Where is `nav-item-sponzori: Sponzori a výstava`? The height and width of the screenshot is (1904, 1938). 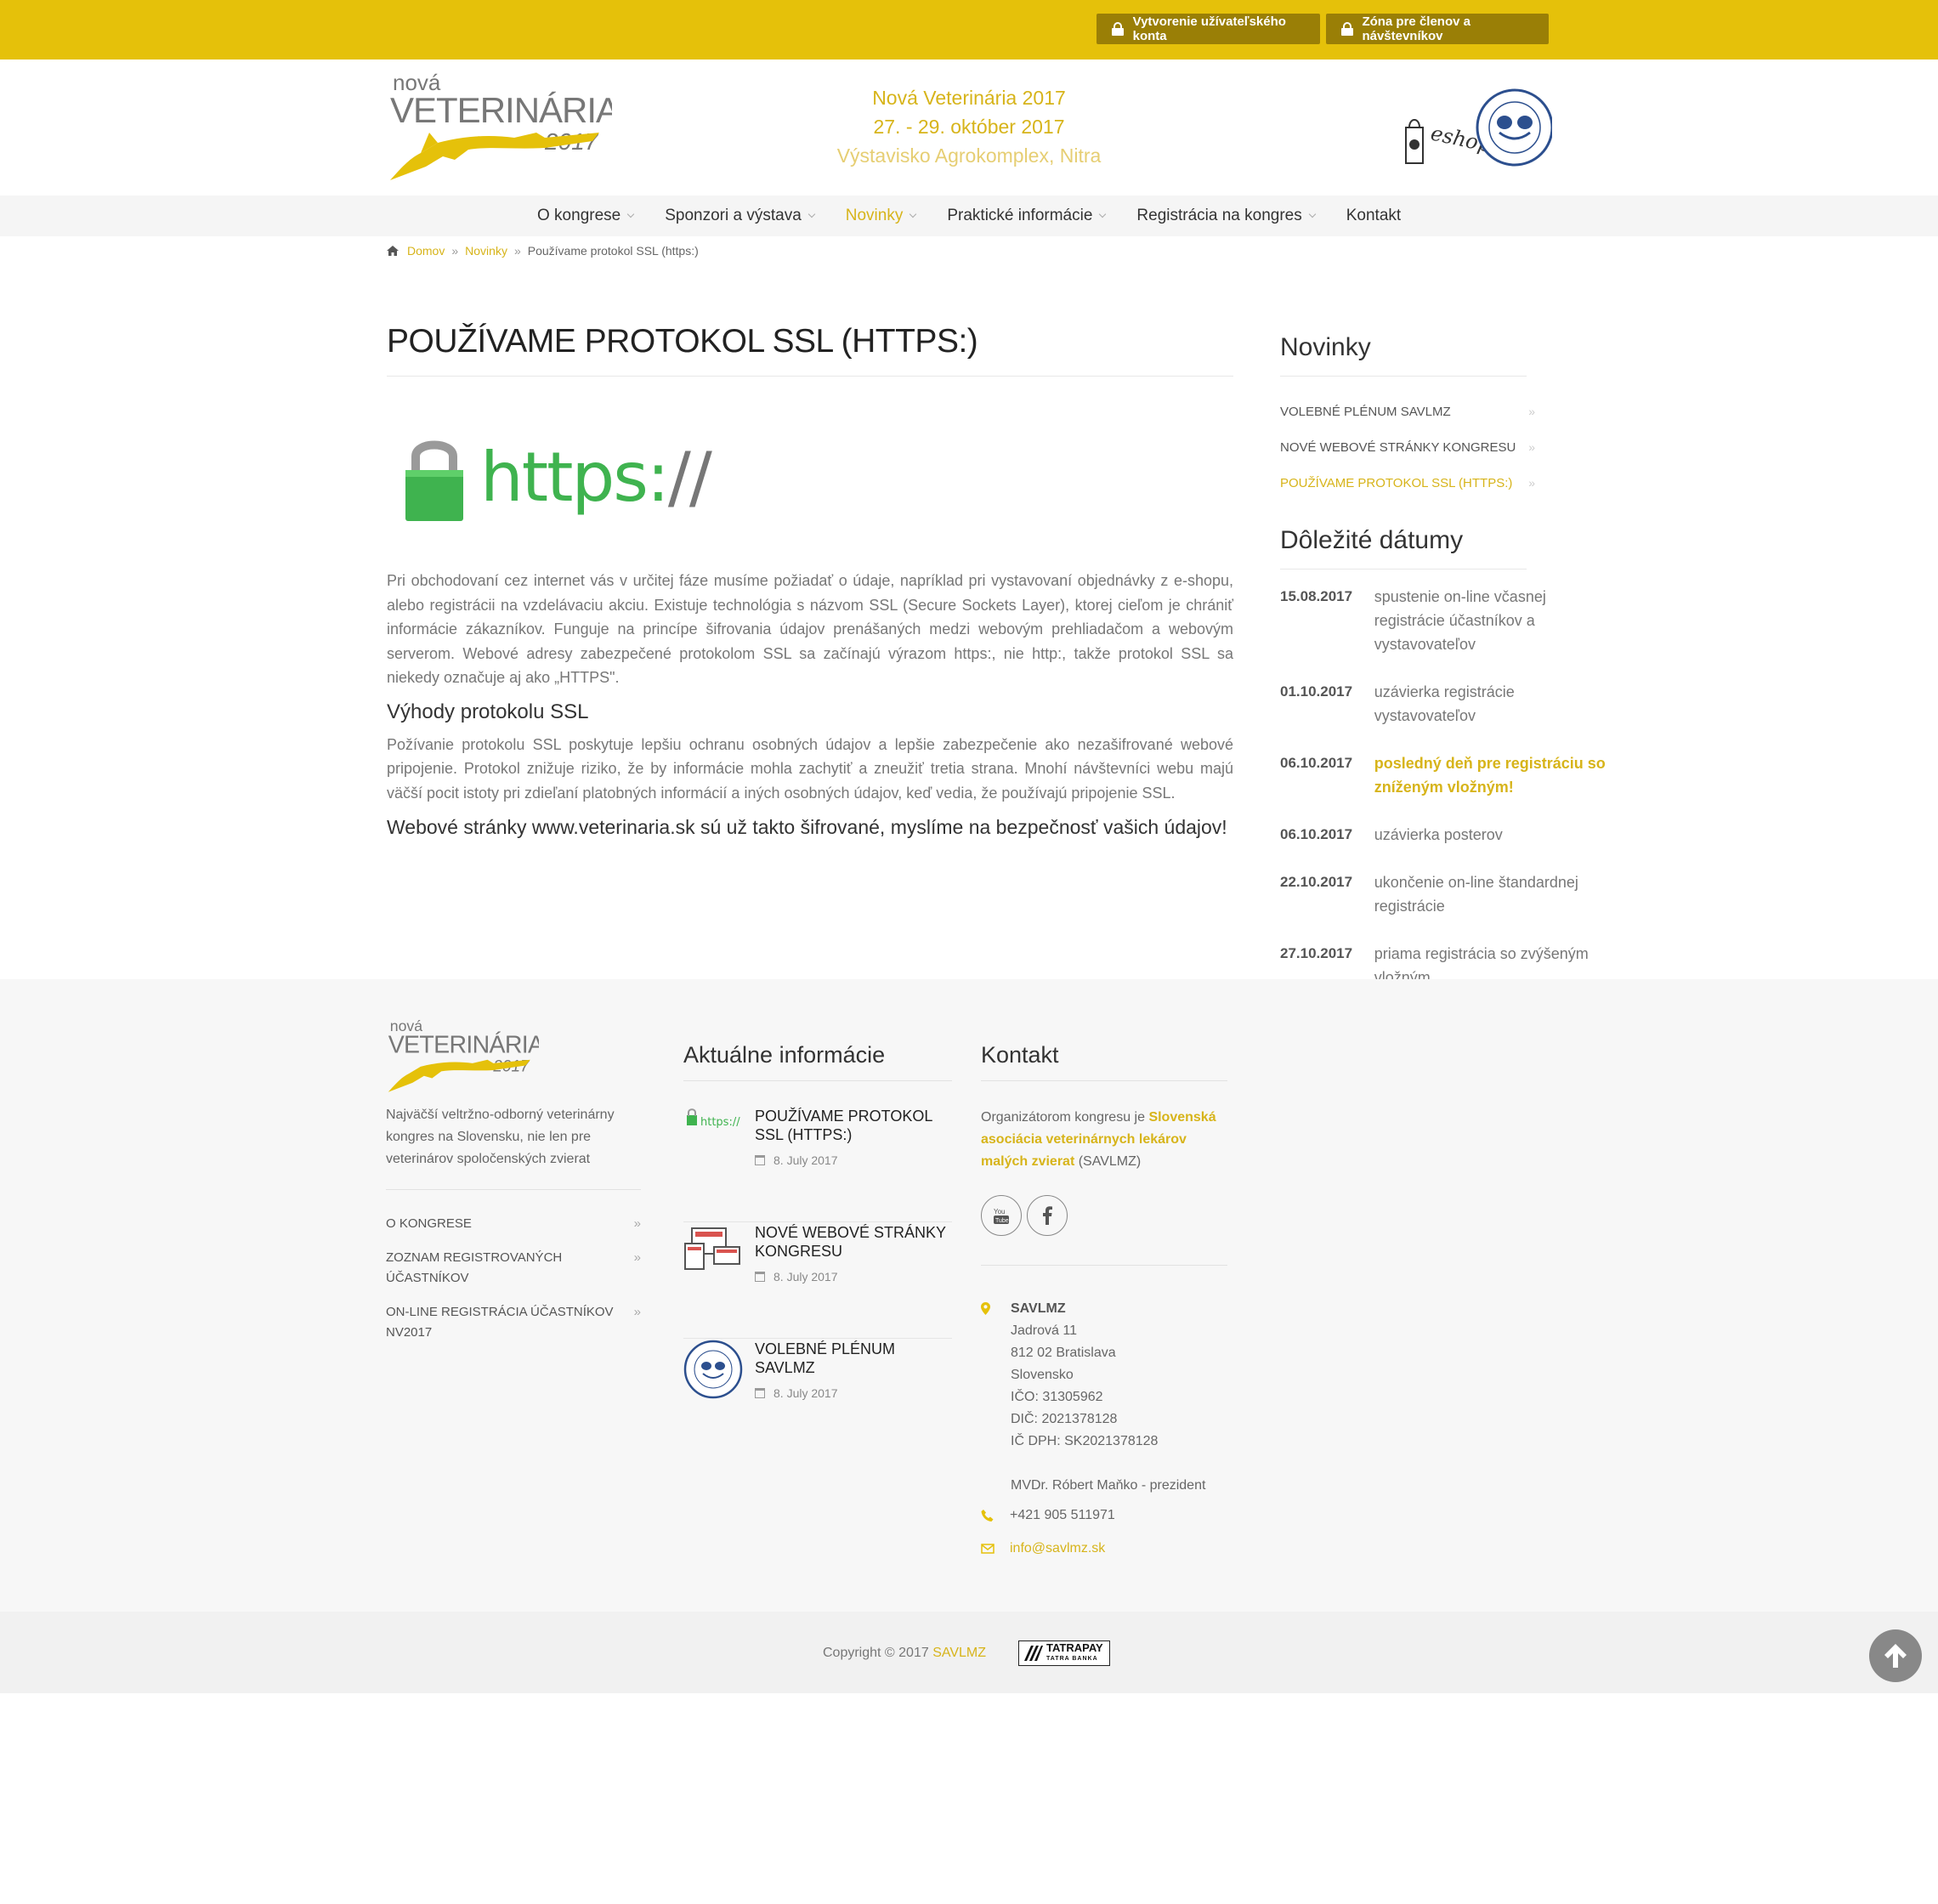
nav-item-sponzori: Sponzori a výstava is located at coordinates (740, 216).